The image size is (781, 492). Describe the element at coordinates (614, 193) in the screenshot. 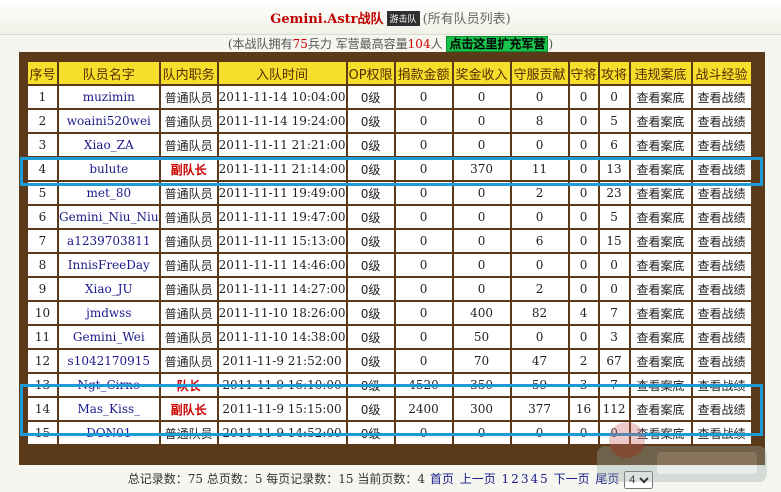

I see `attacker: 23` at that location.